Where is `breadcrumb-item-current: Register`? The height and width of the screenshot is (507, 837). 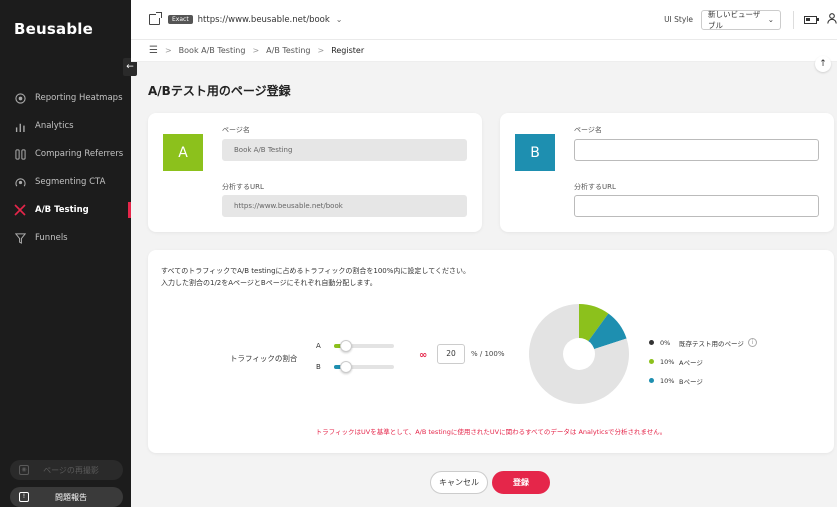 breadcrumb-item-current: Register is located at coordinates (348, 50).